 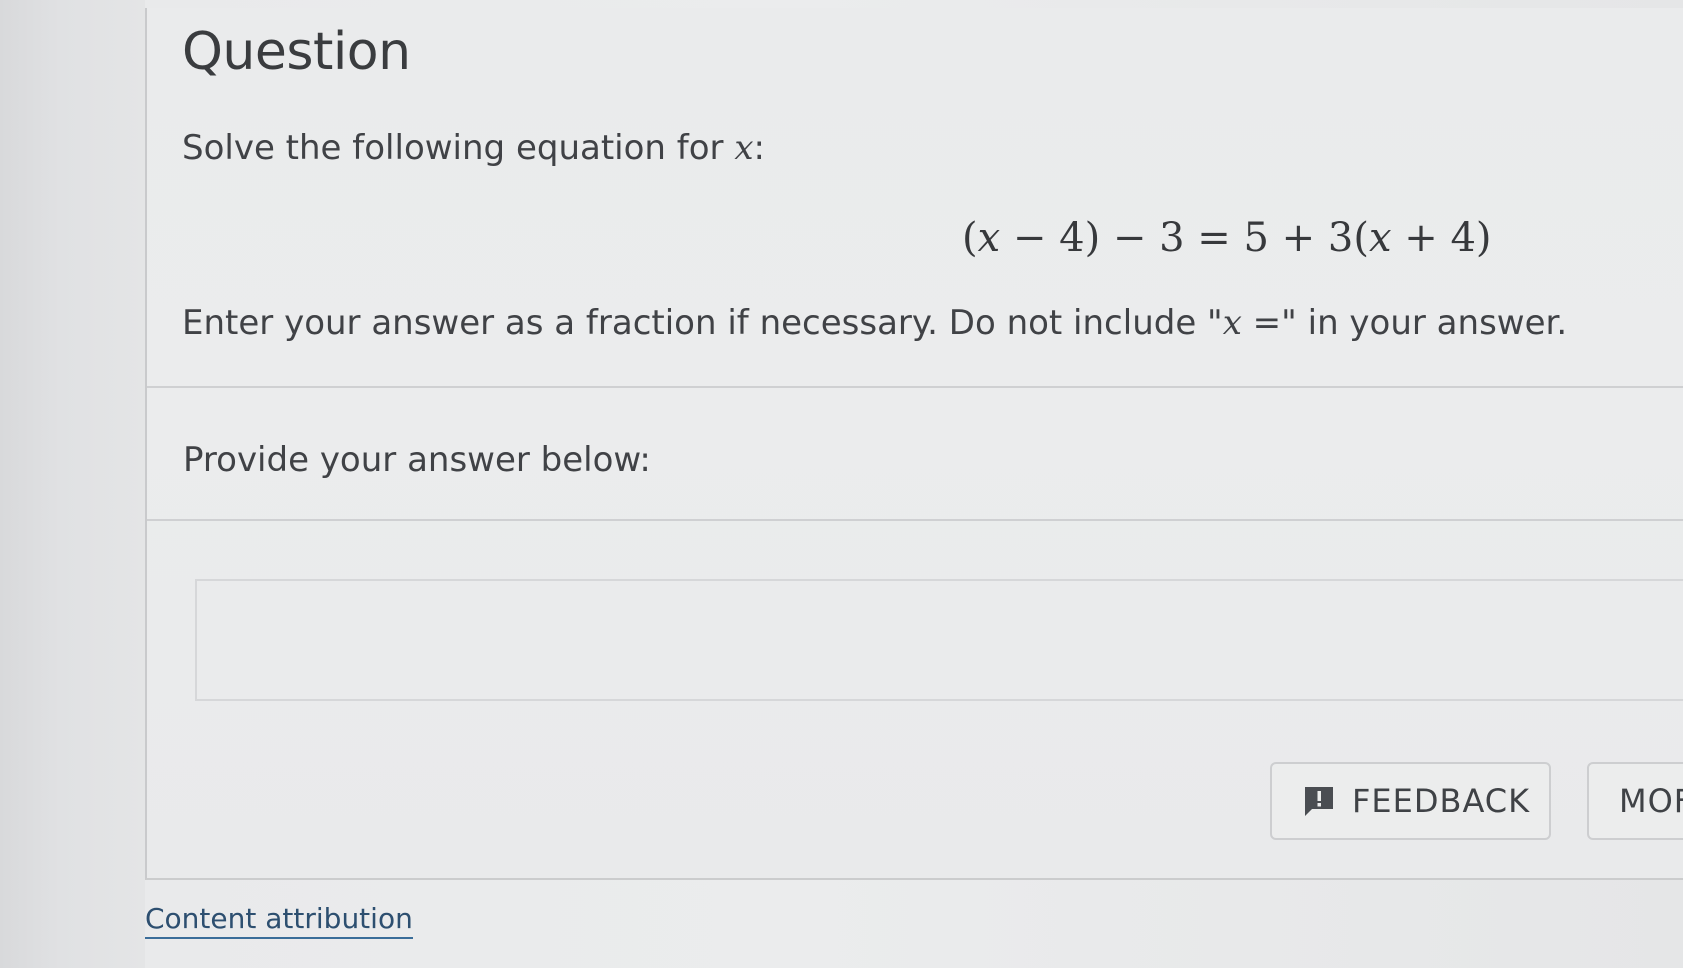 I want to click on more-label: MOF, so click(x=1651, y=801).